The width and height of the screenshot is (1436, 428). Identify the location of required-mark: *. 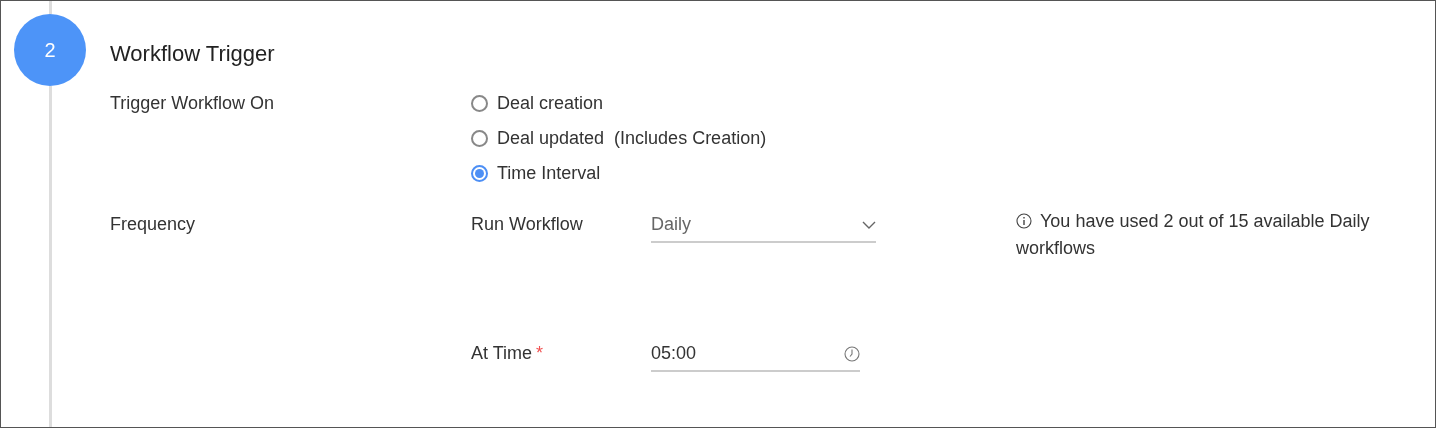
(540, 353).